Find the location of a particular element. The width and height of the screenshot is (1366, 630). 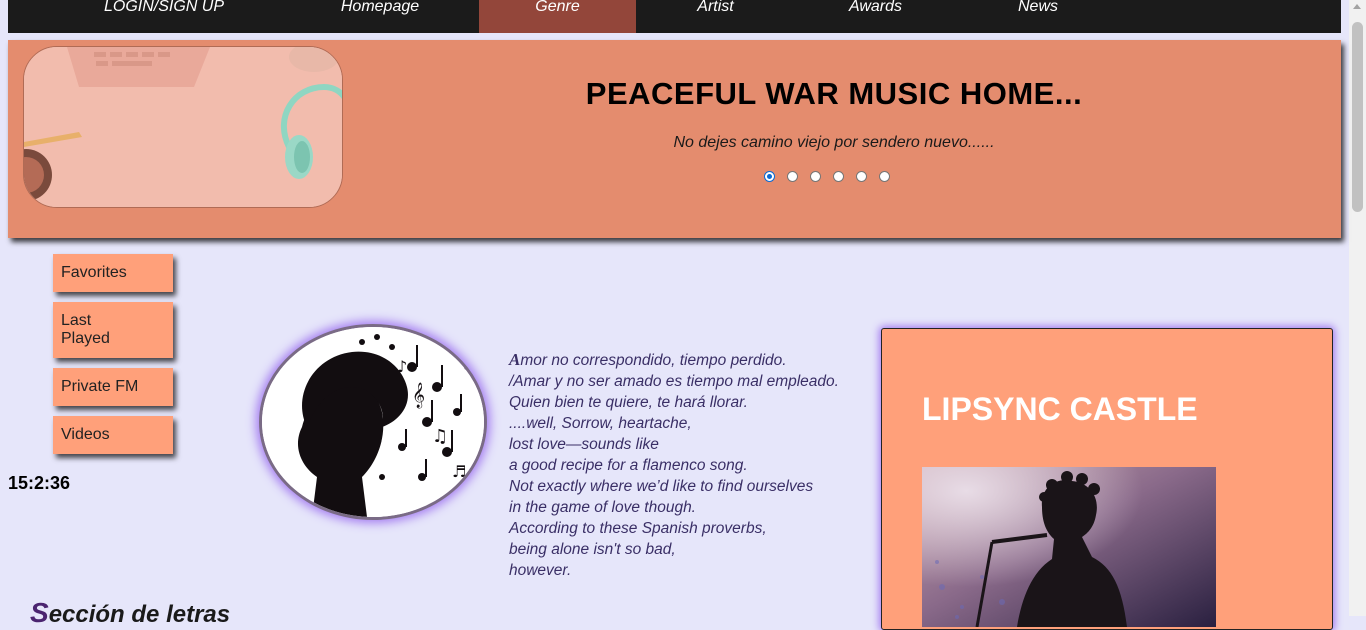

desk-headphones-illustration is located at coordinates (183, 127).